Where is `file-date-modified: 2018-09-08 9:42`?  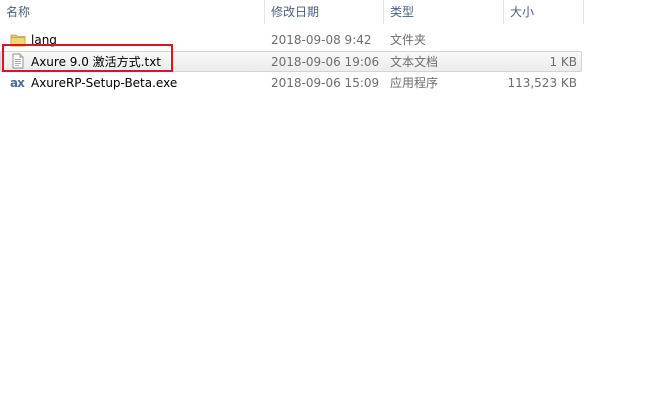
file-date-modified: 2018-09-08 9:42 is located at coordinates (321, 40).